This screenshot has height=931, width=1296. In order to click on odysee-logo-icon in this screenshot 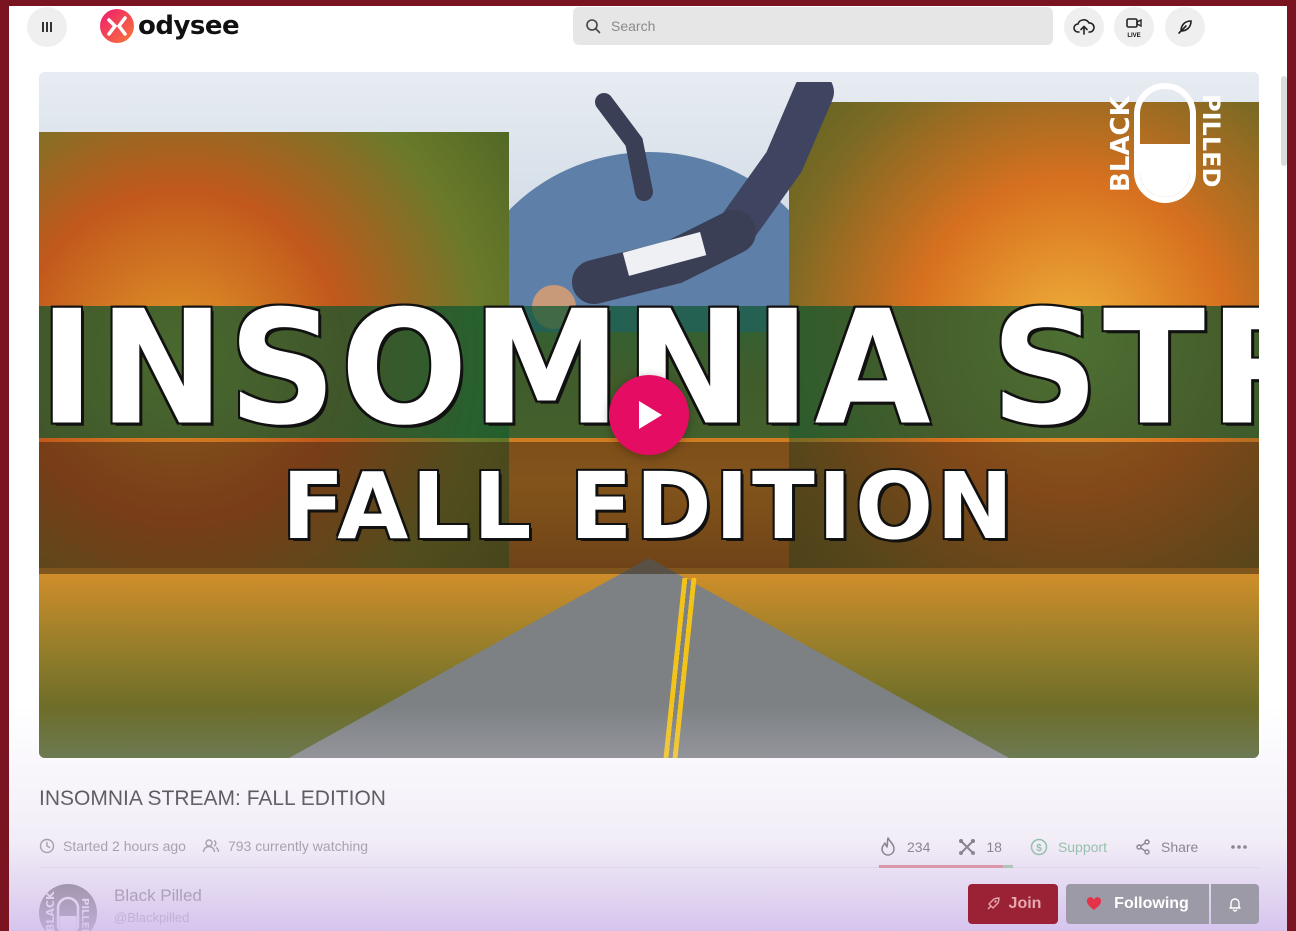, I will do `click(117, 26)`.